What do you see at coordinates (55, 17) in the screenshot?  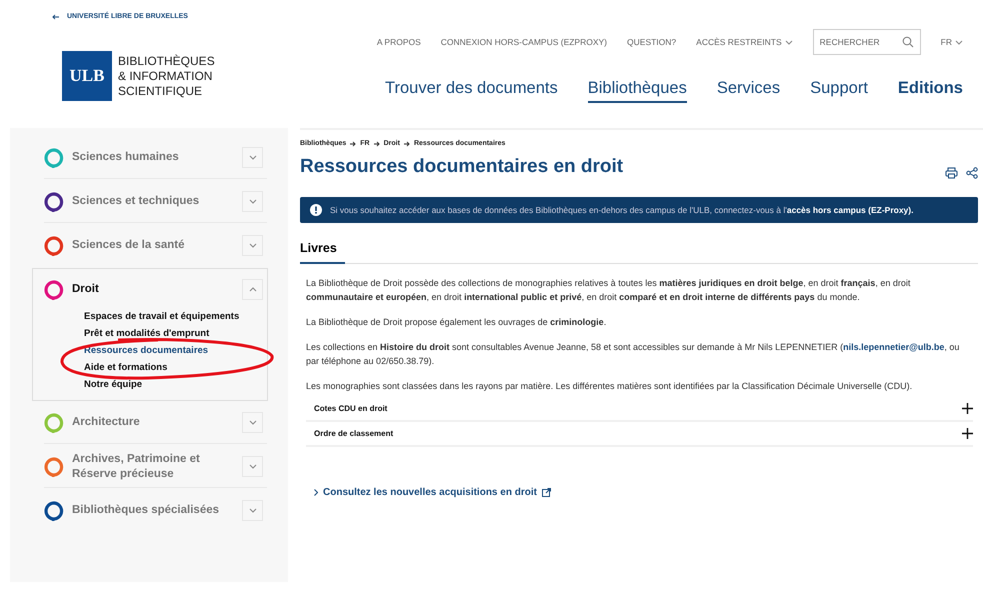 I see `arrow-left-icon` at bounding box center [55, 17].